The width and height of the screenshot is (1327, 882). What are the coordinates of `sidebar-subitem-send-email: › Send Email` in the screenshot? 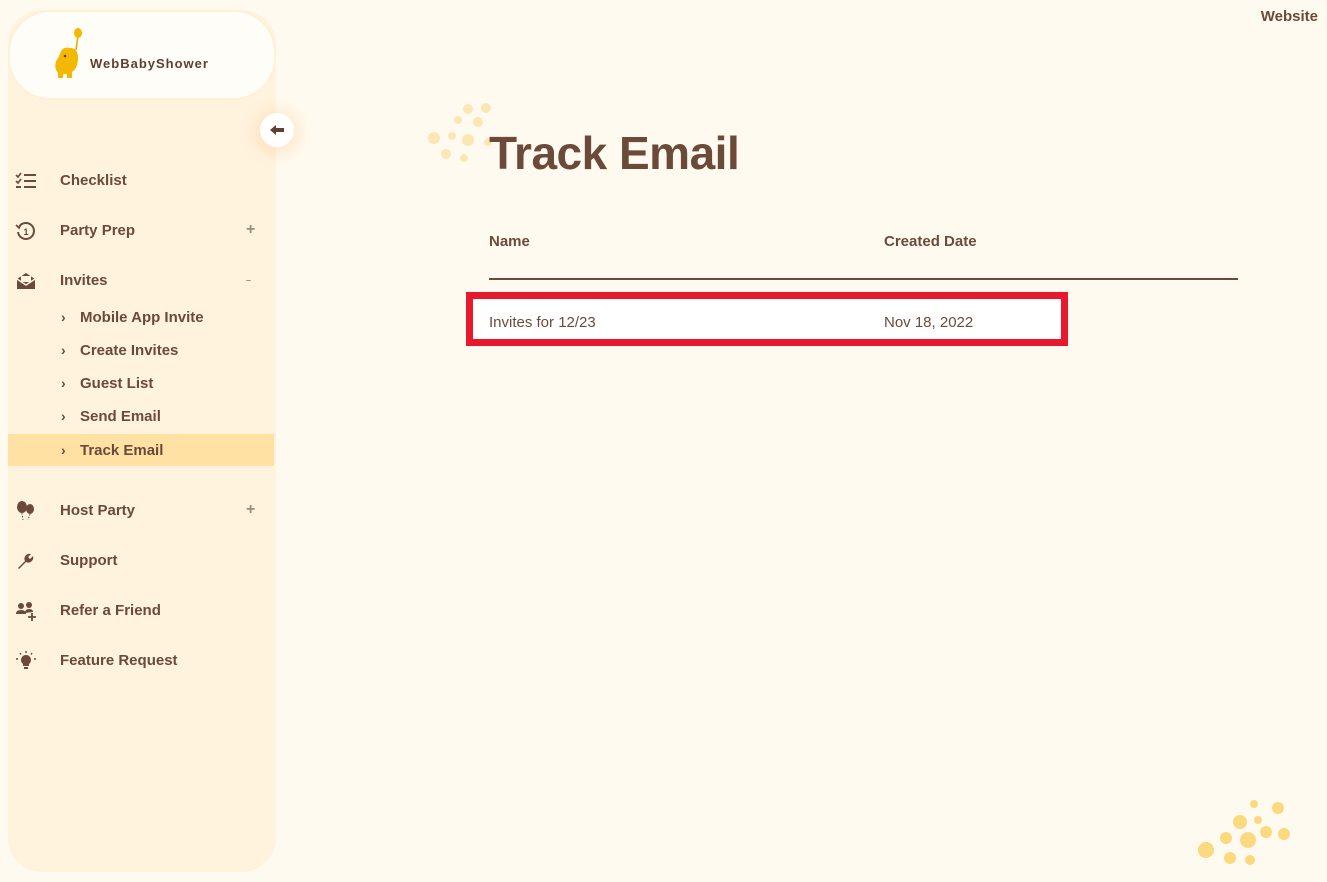 It's located at (141, 416).